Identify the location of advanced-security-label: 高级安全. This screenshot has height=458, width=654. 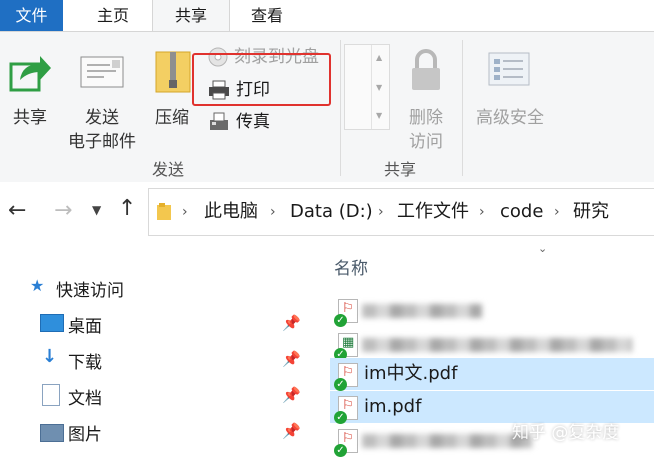
(510, 118).